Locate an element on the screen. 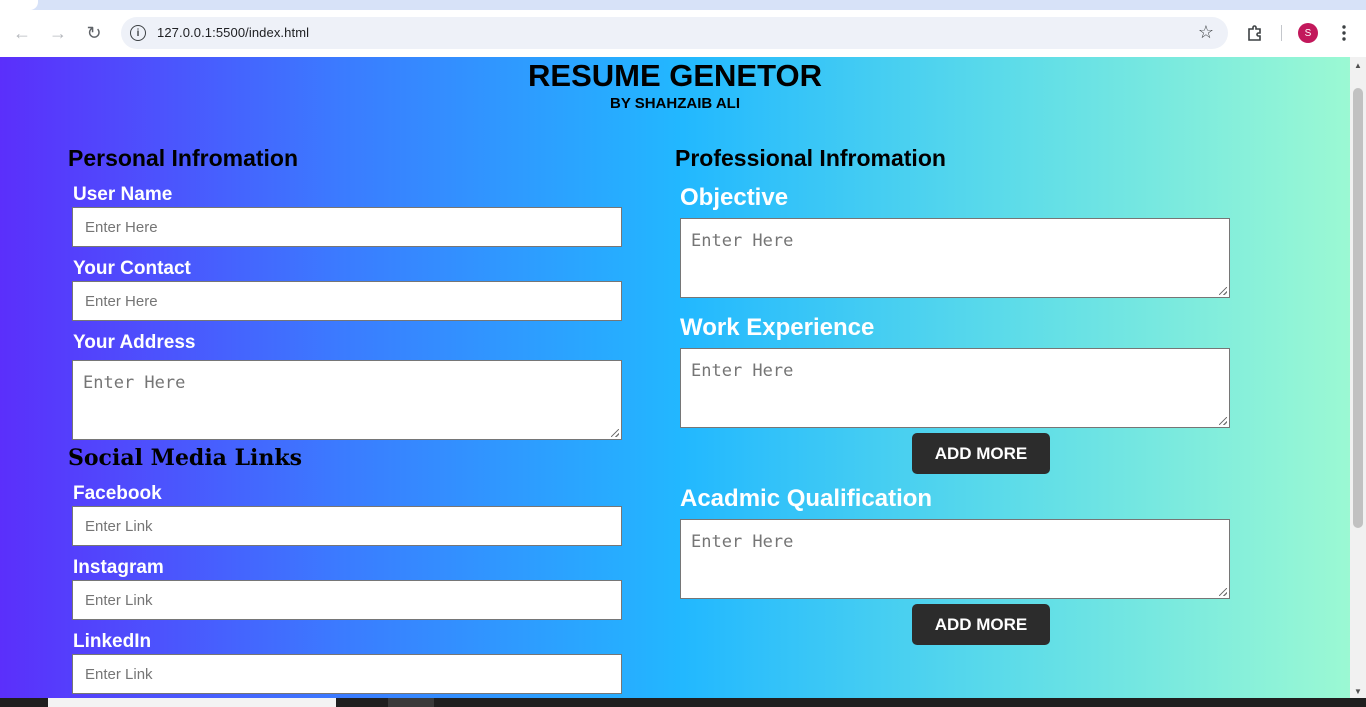 The height and width of the screenshot is (707, 1366). toolbar-separator is located at coordinates (1281, 33).